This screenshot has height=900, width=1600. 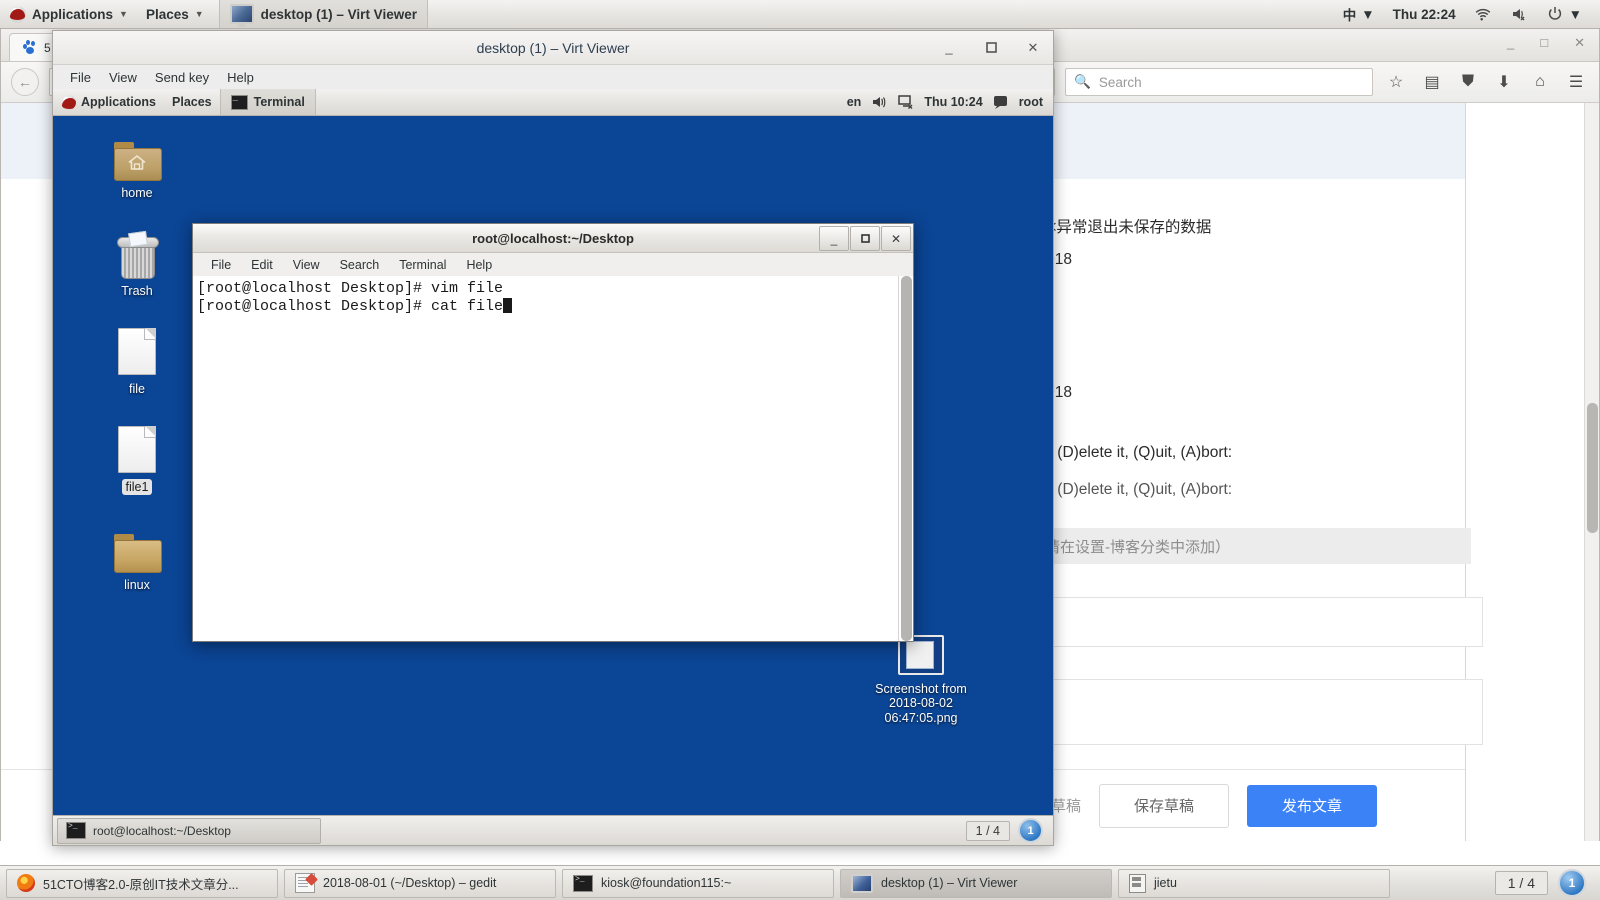 What do you see at coordinates (137, 362) in the screenshot?
I see `desktop-icon-file: file` at bounding box center [137, 362].